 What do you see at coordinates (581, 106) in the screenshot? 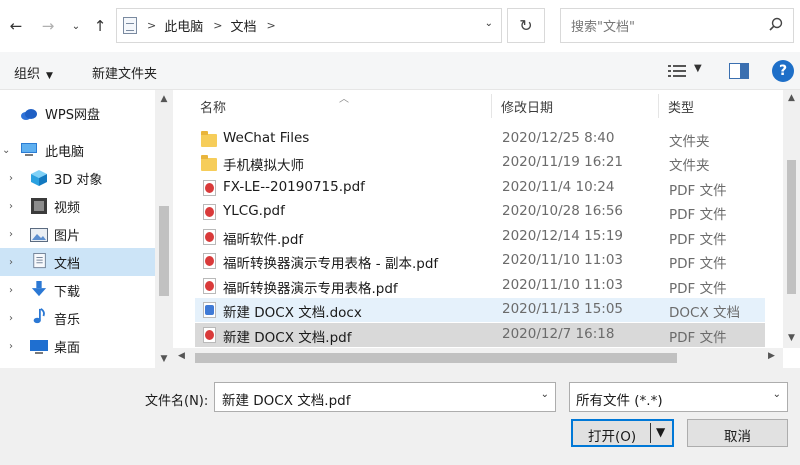
I see `column-header-date: 修改日期` at bounding box center [581, 106].